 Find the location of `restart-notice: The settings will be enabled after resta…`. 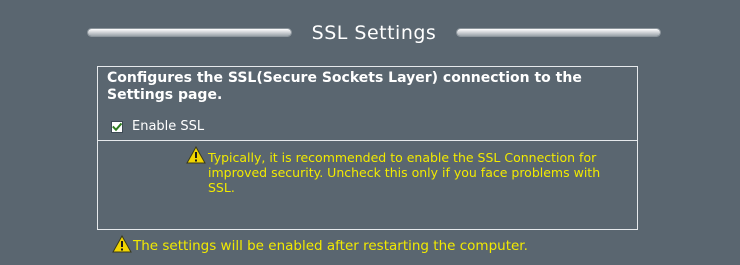

restart-notice: The settings will be enabled after resta… is located at coordinates (412, 245).